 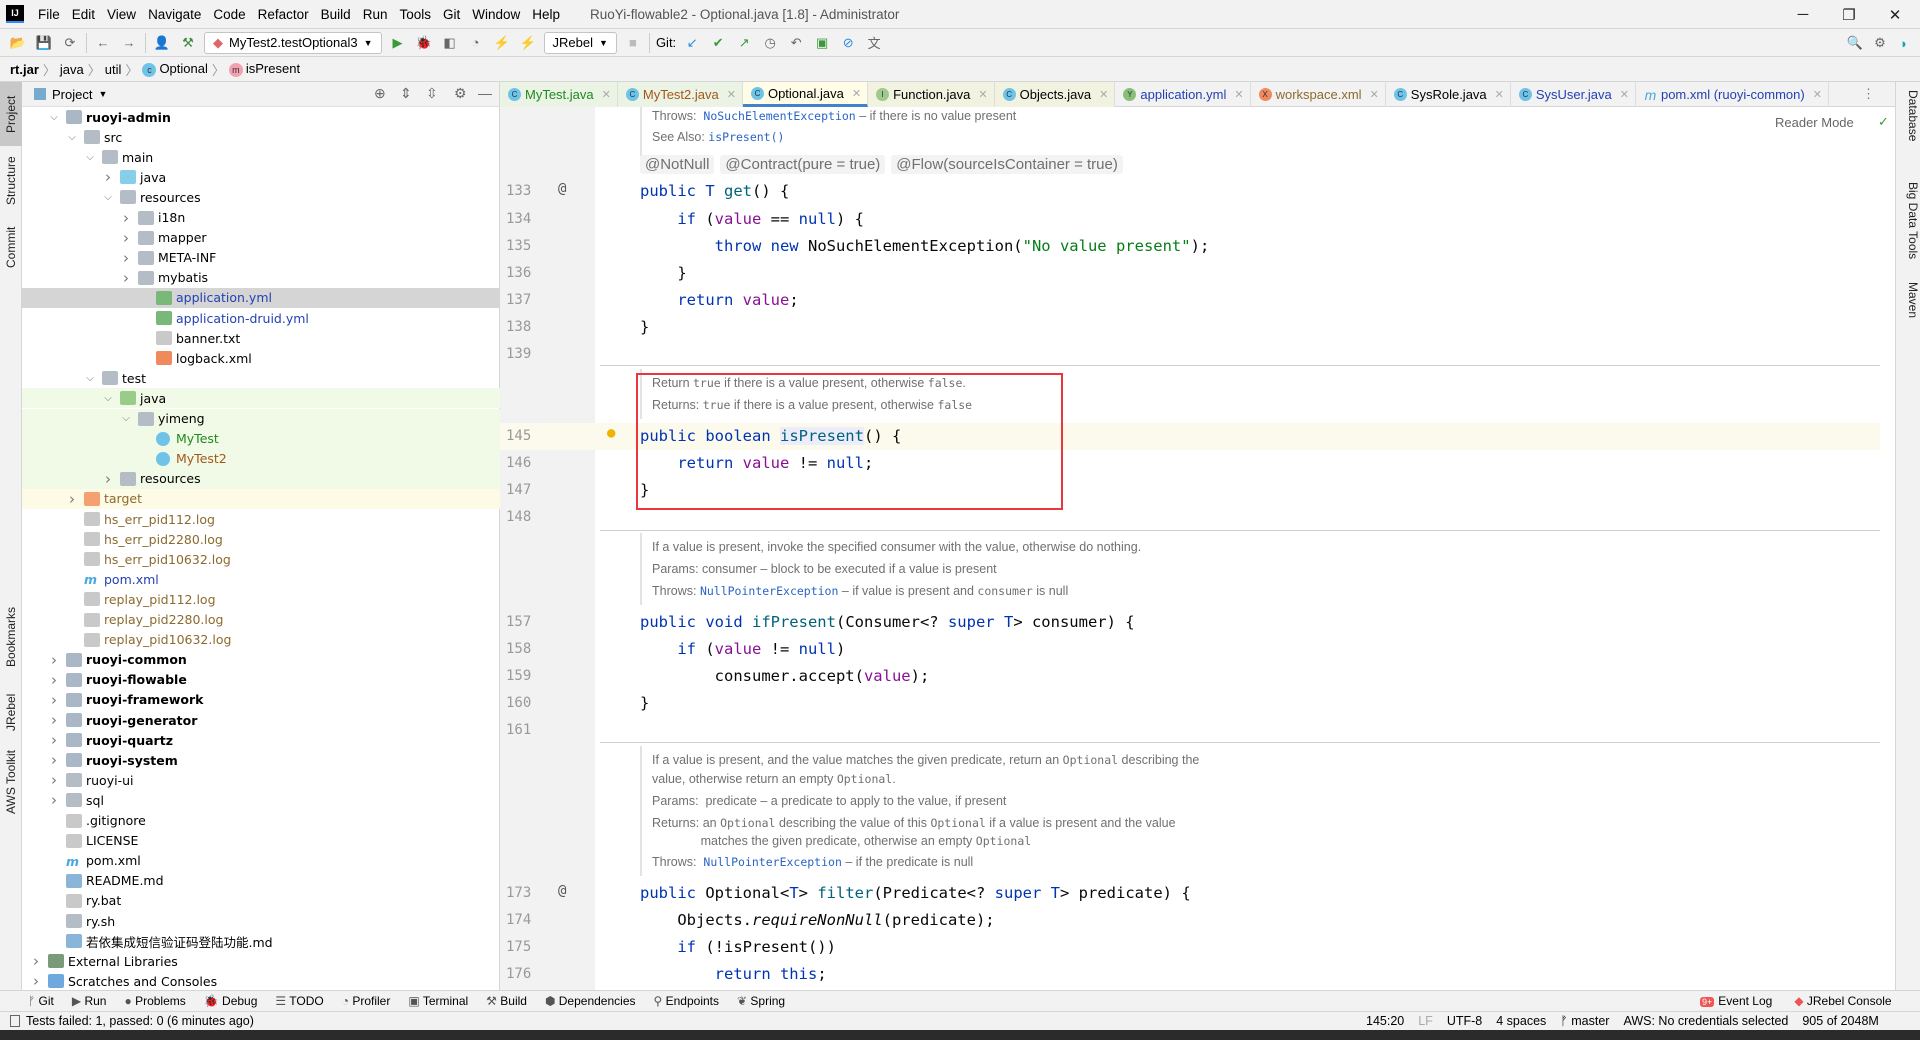 What do you see at coordinates (261, 157) in the screenshot?
I see `tree-item: ⌵ main` at bounding box center [261, 157].